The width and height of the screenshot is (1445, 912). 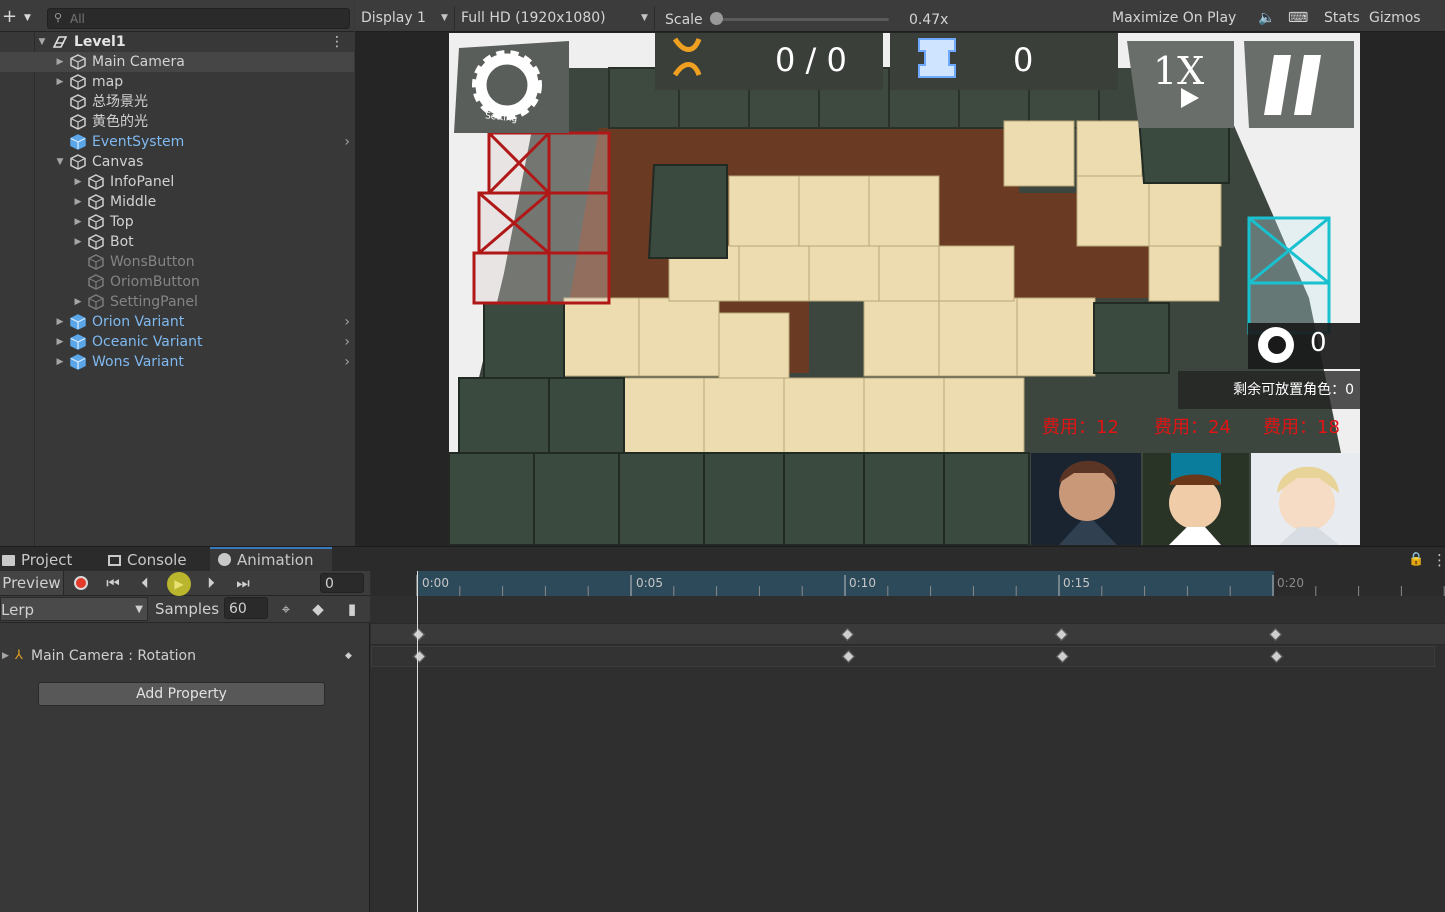 I want to click on hierarchy-item-label: Bot, so click(x=122, y=242).